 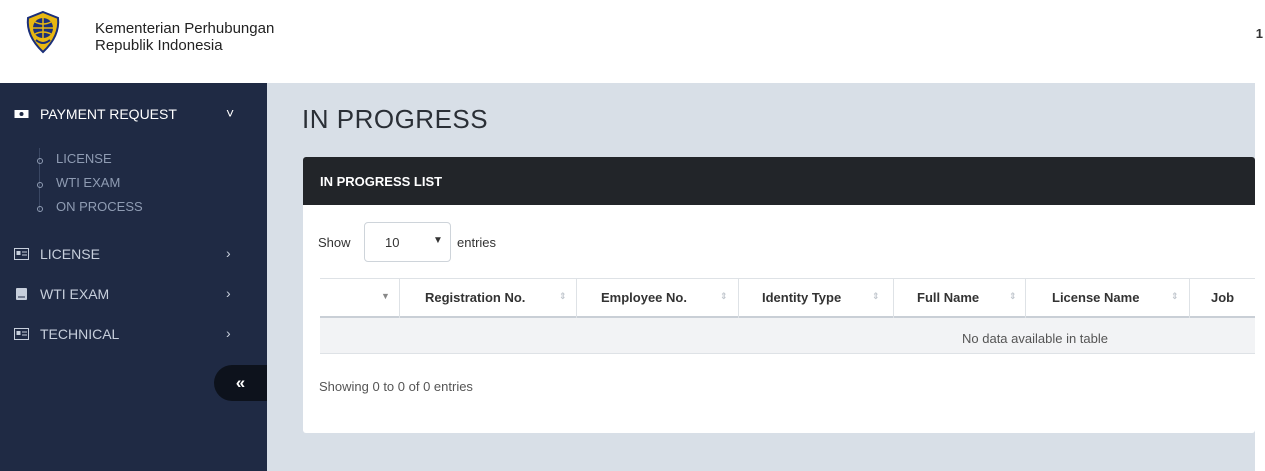 What do you see at coordinates (84, 158) in the screenshot?
I see `submenu-item-license: LICENSE` at bounding box center [84, 158].